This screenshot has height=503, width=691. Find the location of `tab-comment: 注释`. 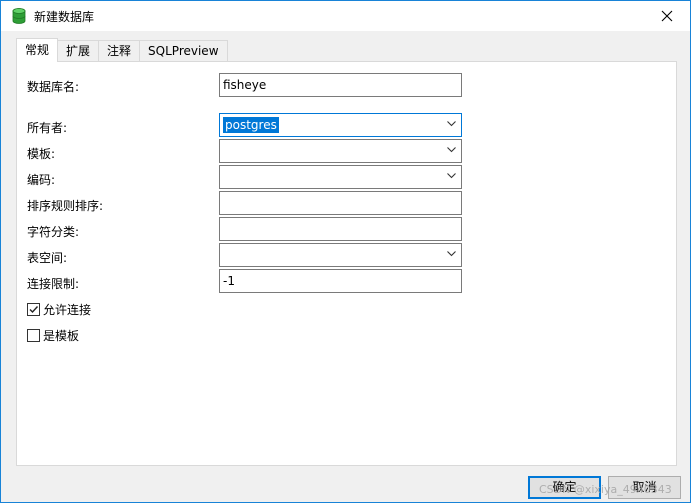

tab-comment: 注释 is located at coordinates (119, 51).